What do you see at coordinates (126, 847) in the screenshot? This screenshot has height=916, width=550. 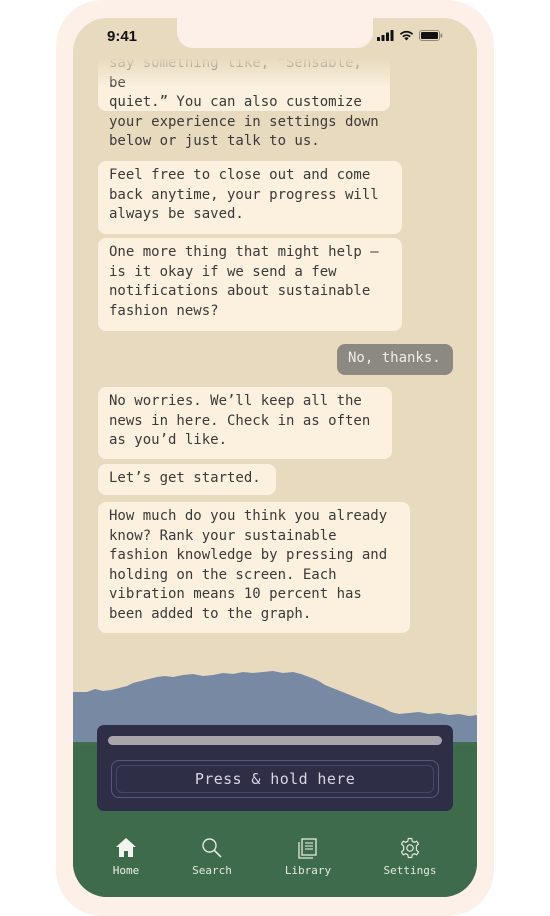 I see `home-icon` at bounding box center [126, 847].